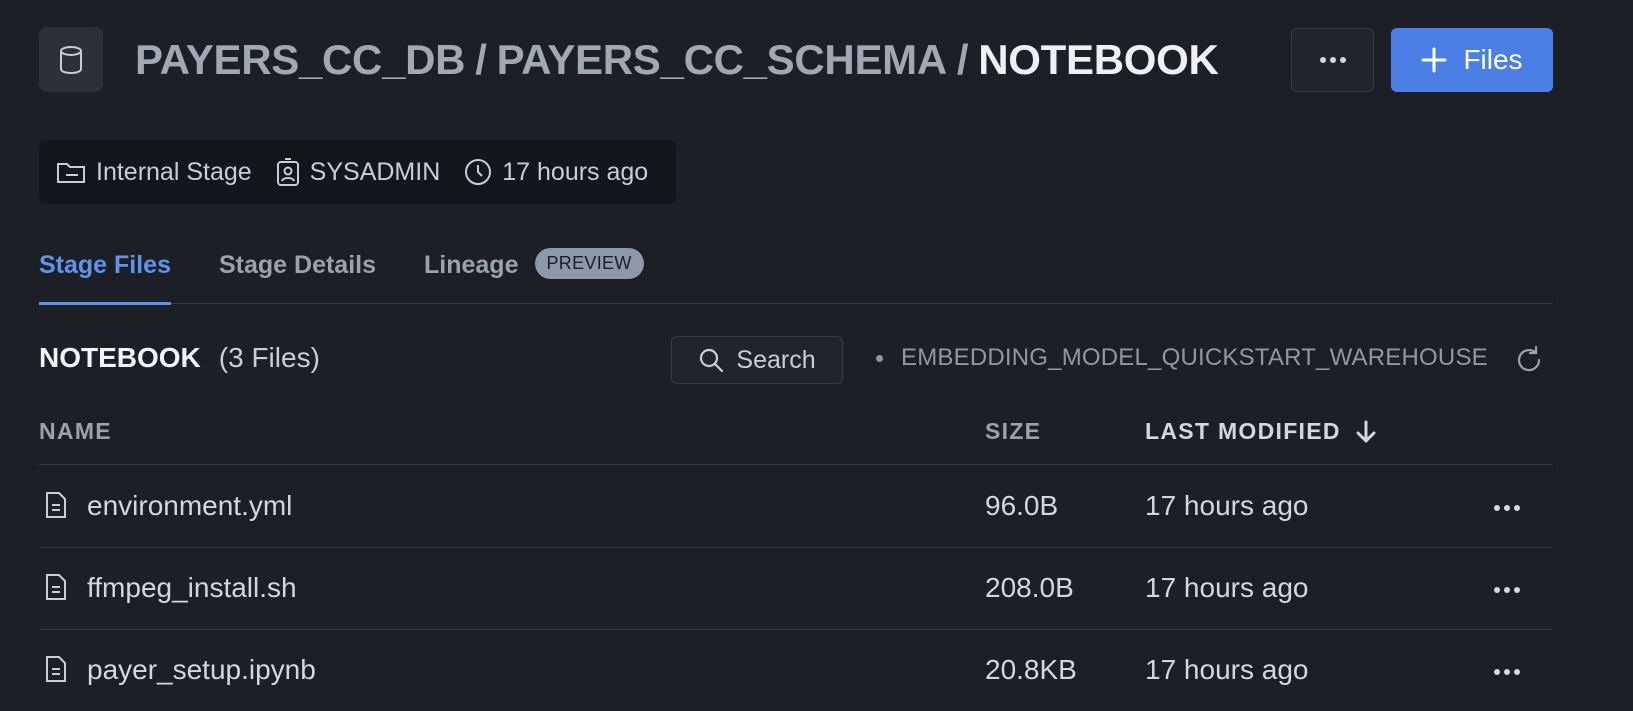 This screenshot has width=1633, height=711. What do you see at coordinates (776, 359) in the screenshot?
I see `search-label: Search` at bounding box center [776, 359].